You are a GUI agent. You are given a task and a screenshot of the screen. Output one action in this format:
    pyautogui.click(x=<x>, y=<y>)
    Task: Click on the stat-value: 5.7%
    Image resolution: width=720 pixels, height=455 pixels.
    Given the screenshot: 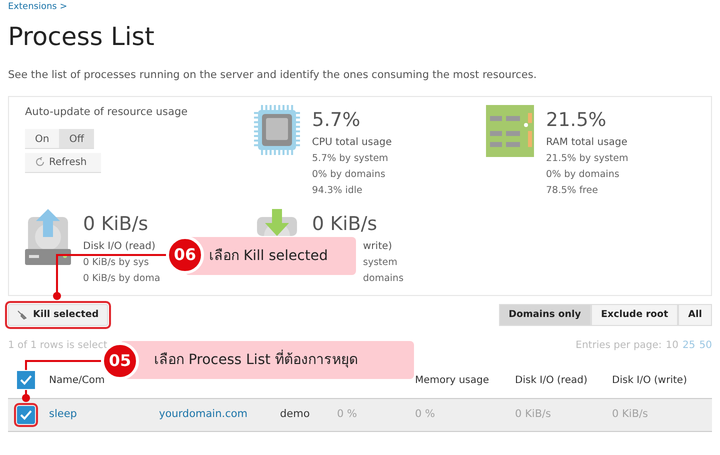 What is the action you would take?
    pyautogui.click(x=337, y=120)
    